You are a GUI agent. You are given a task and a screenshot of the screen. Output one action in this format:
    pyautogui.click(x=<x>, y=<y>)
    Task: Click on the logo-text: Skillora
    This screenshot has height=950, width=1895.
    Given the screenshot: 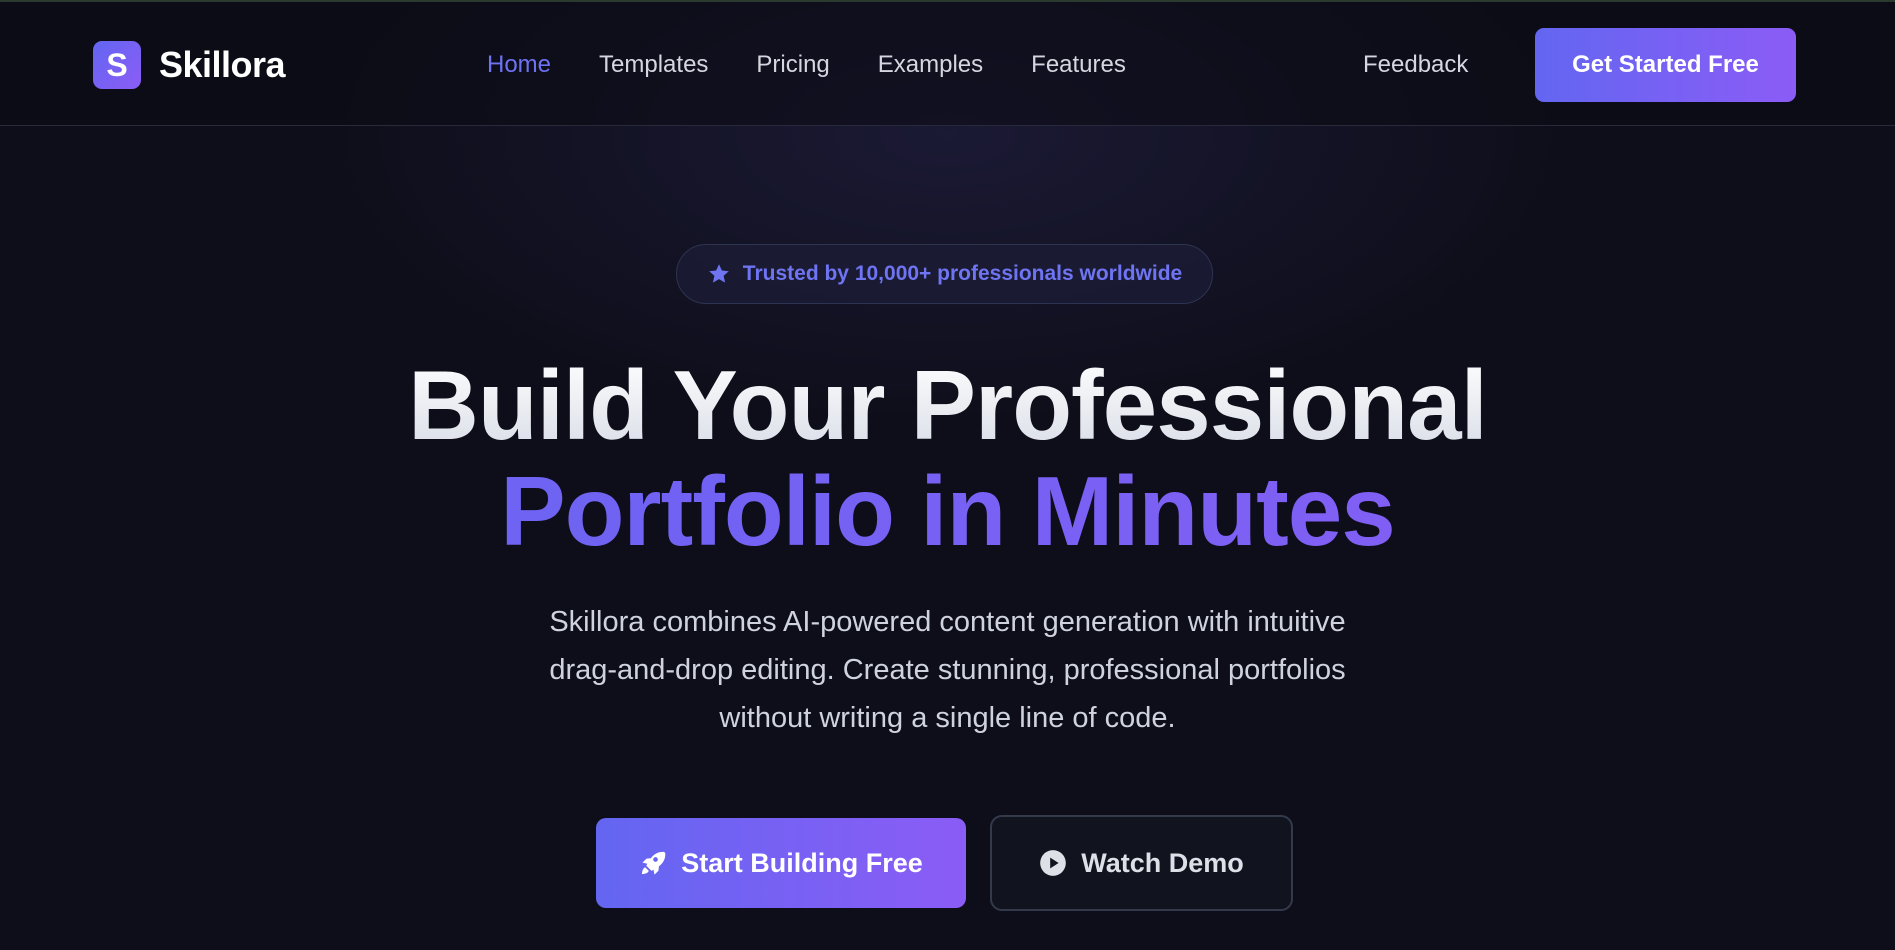 What is the action you would take?
    pyautogui.click(x=222, y=64)
    